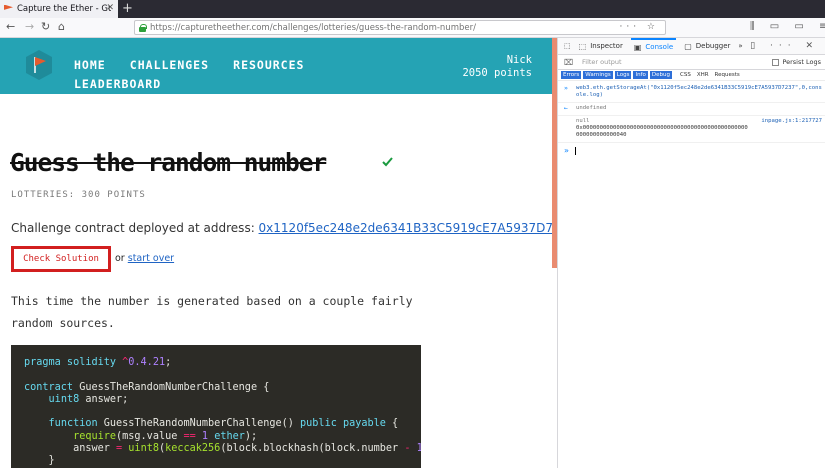  Describe the element at coordinates (150, 436) in the screenshot. I see `code-token: (msg.value` at that location.